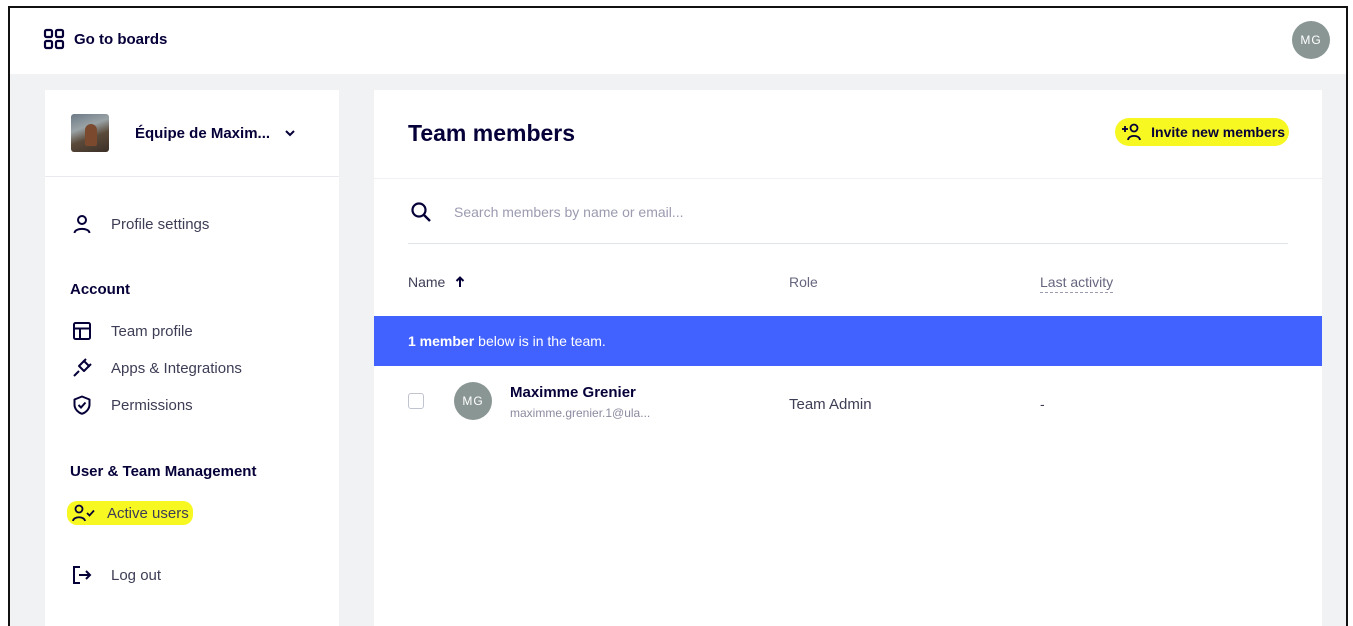 The image size is (1353, 626). Describe the element at coordinates (176, 368) in the screenshot. I see `sidebar-item-label: Apps & Integrations` at that location.